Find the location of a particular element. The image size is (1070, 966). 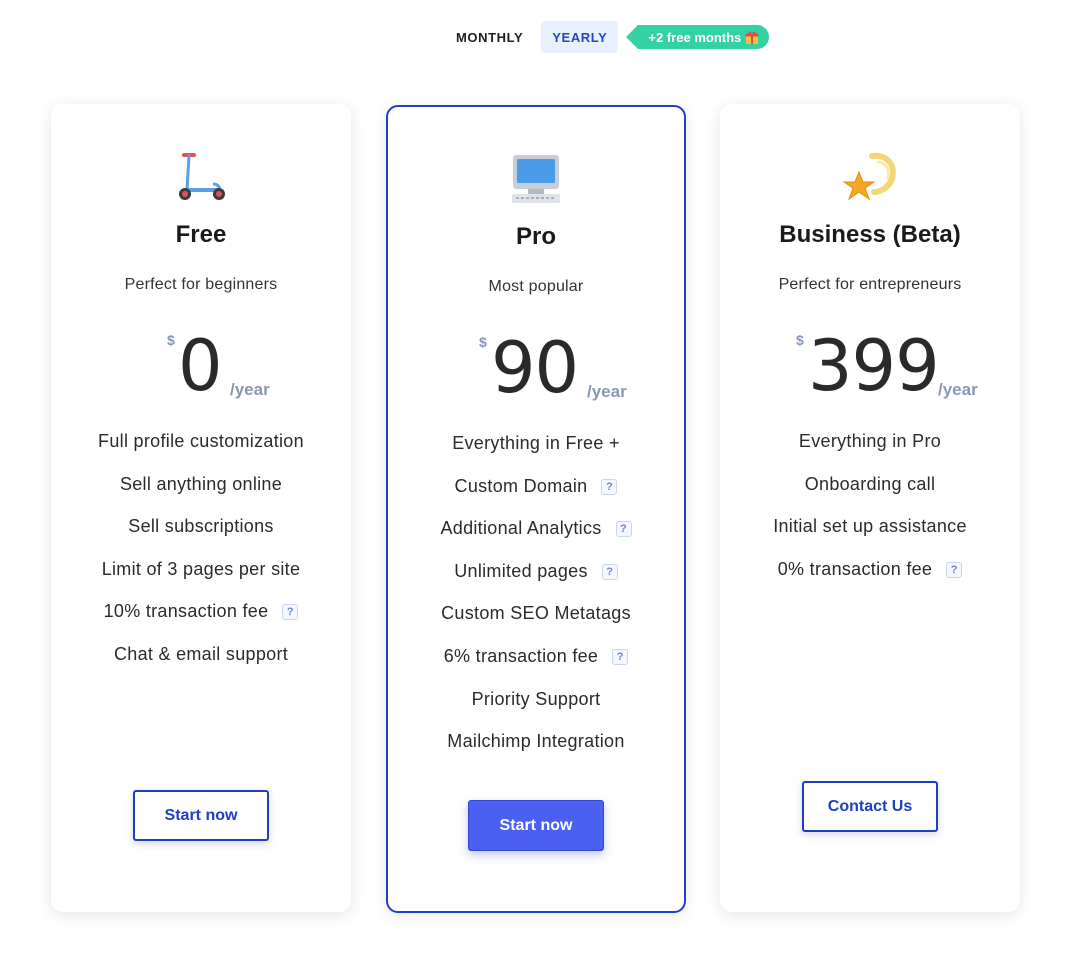

feature-item: Limit of 3 pages per site is located at coordinates (201, 580).